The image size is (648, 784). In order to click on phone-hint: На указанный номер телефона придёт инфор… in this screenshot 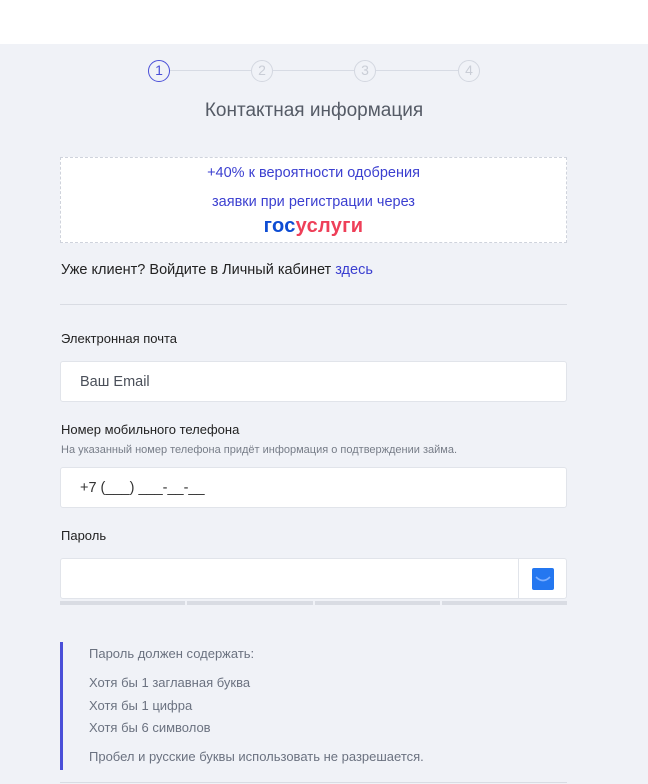, I will do `click(259, 450)`.